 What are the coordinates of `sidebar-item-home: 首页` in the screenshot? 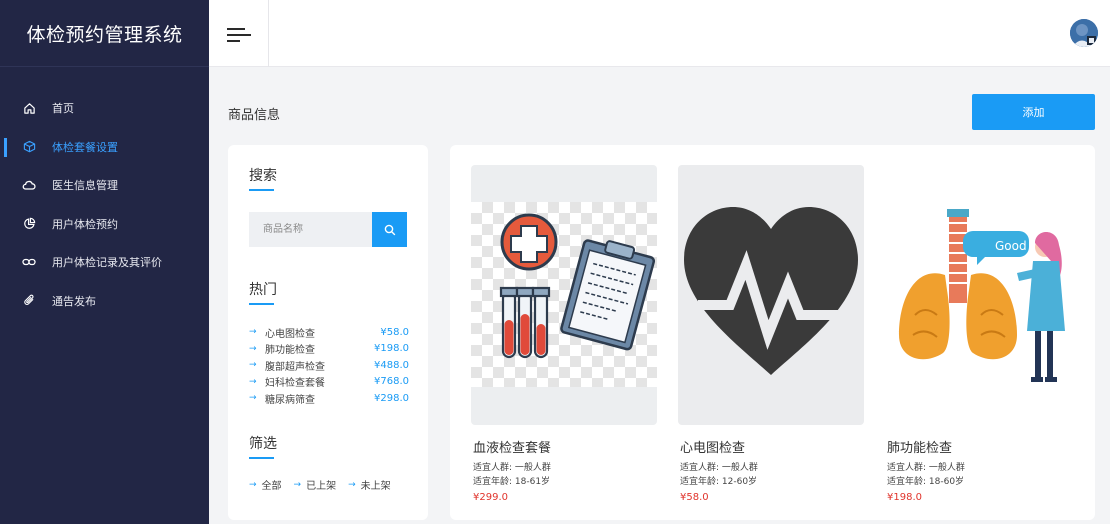 It's located at (104, 108).